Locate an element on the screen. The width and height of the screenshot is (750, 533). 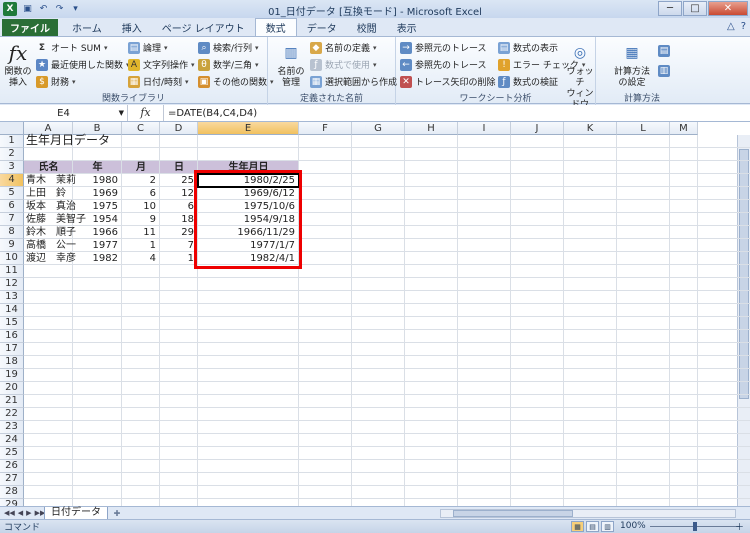
data-cell: 25 is located at coordinates (177, 180).